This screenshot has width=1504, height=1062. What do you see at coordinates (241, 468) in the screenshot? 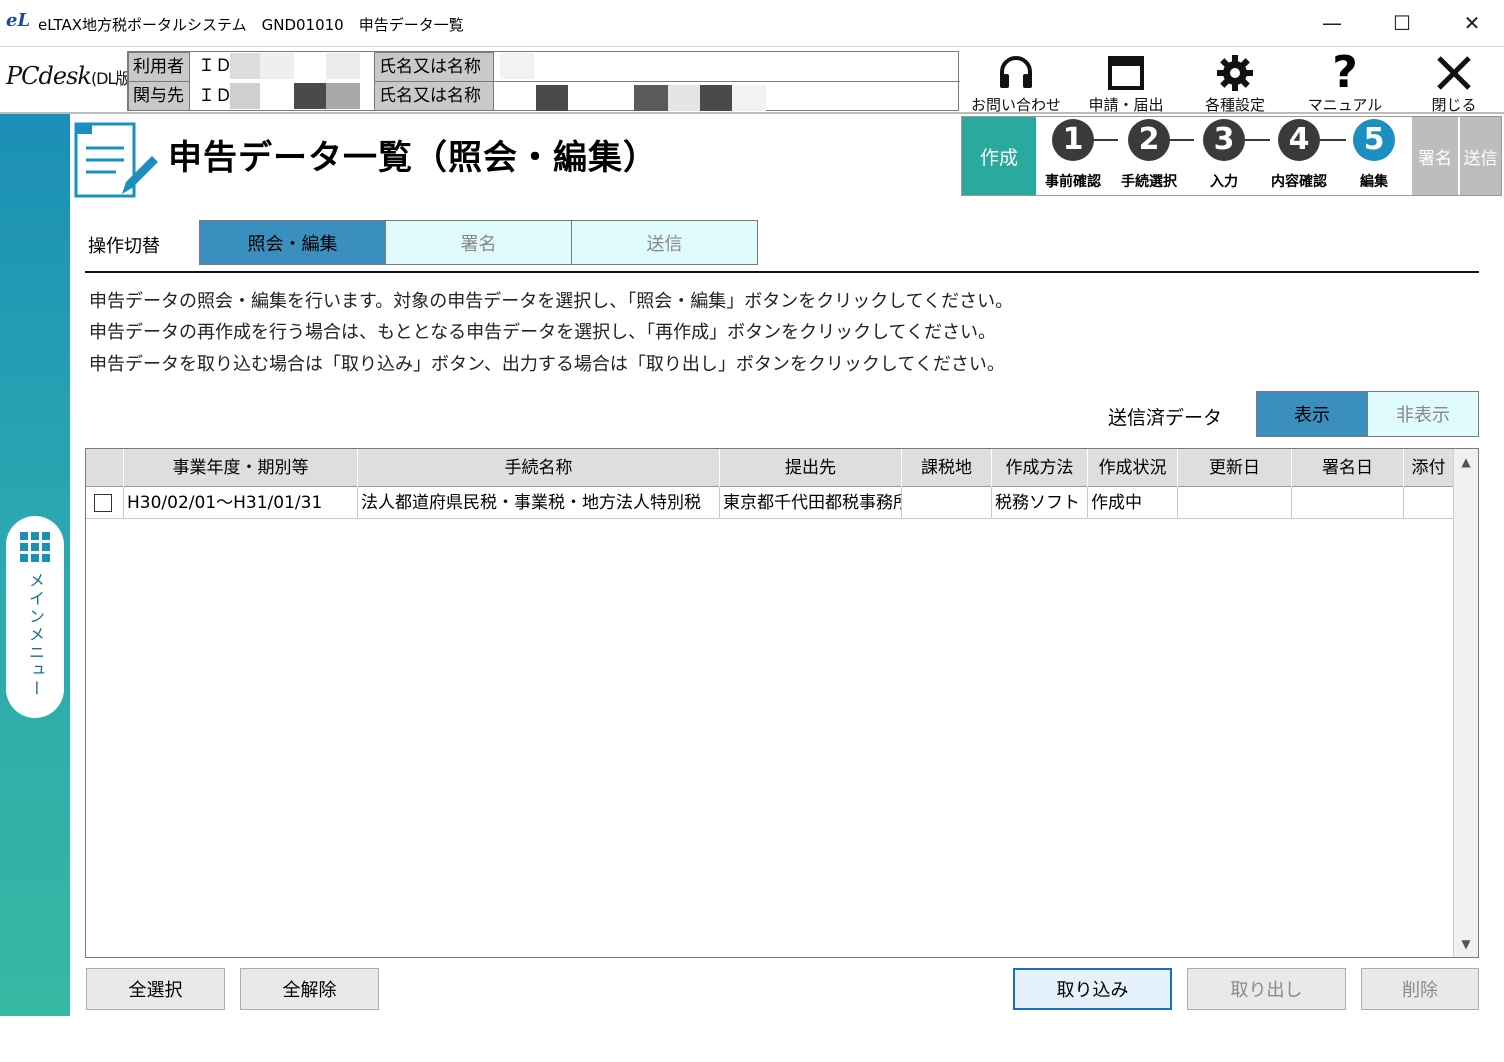
I see `table-header-cell: 事業年度・期別等` at bounding box center [241, 468].